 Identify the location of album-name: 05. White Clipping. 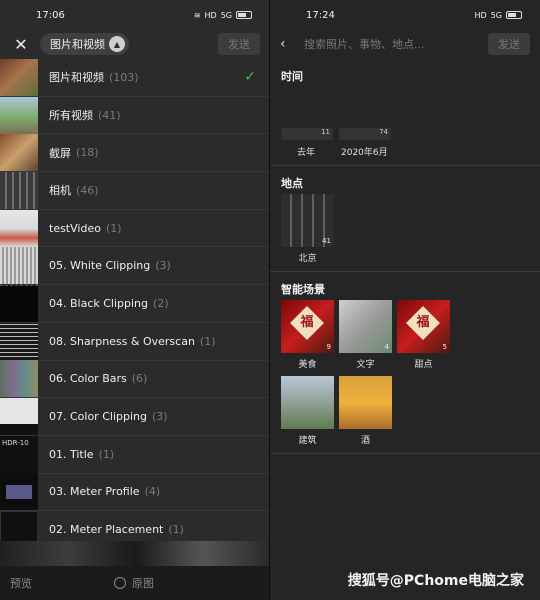
(100, 266).